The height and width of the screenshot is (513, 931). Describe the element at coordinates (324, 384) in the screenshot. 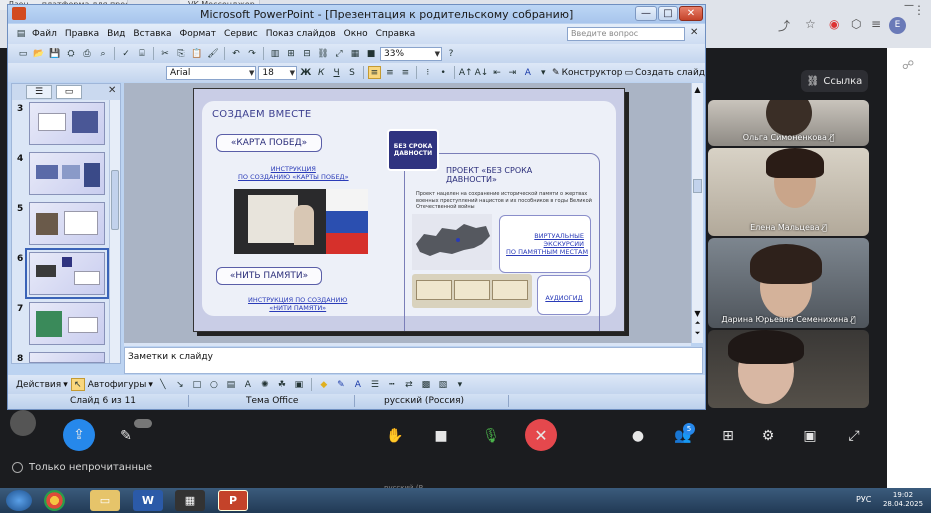

I see `fill-color-icon: ◆` at that location.